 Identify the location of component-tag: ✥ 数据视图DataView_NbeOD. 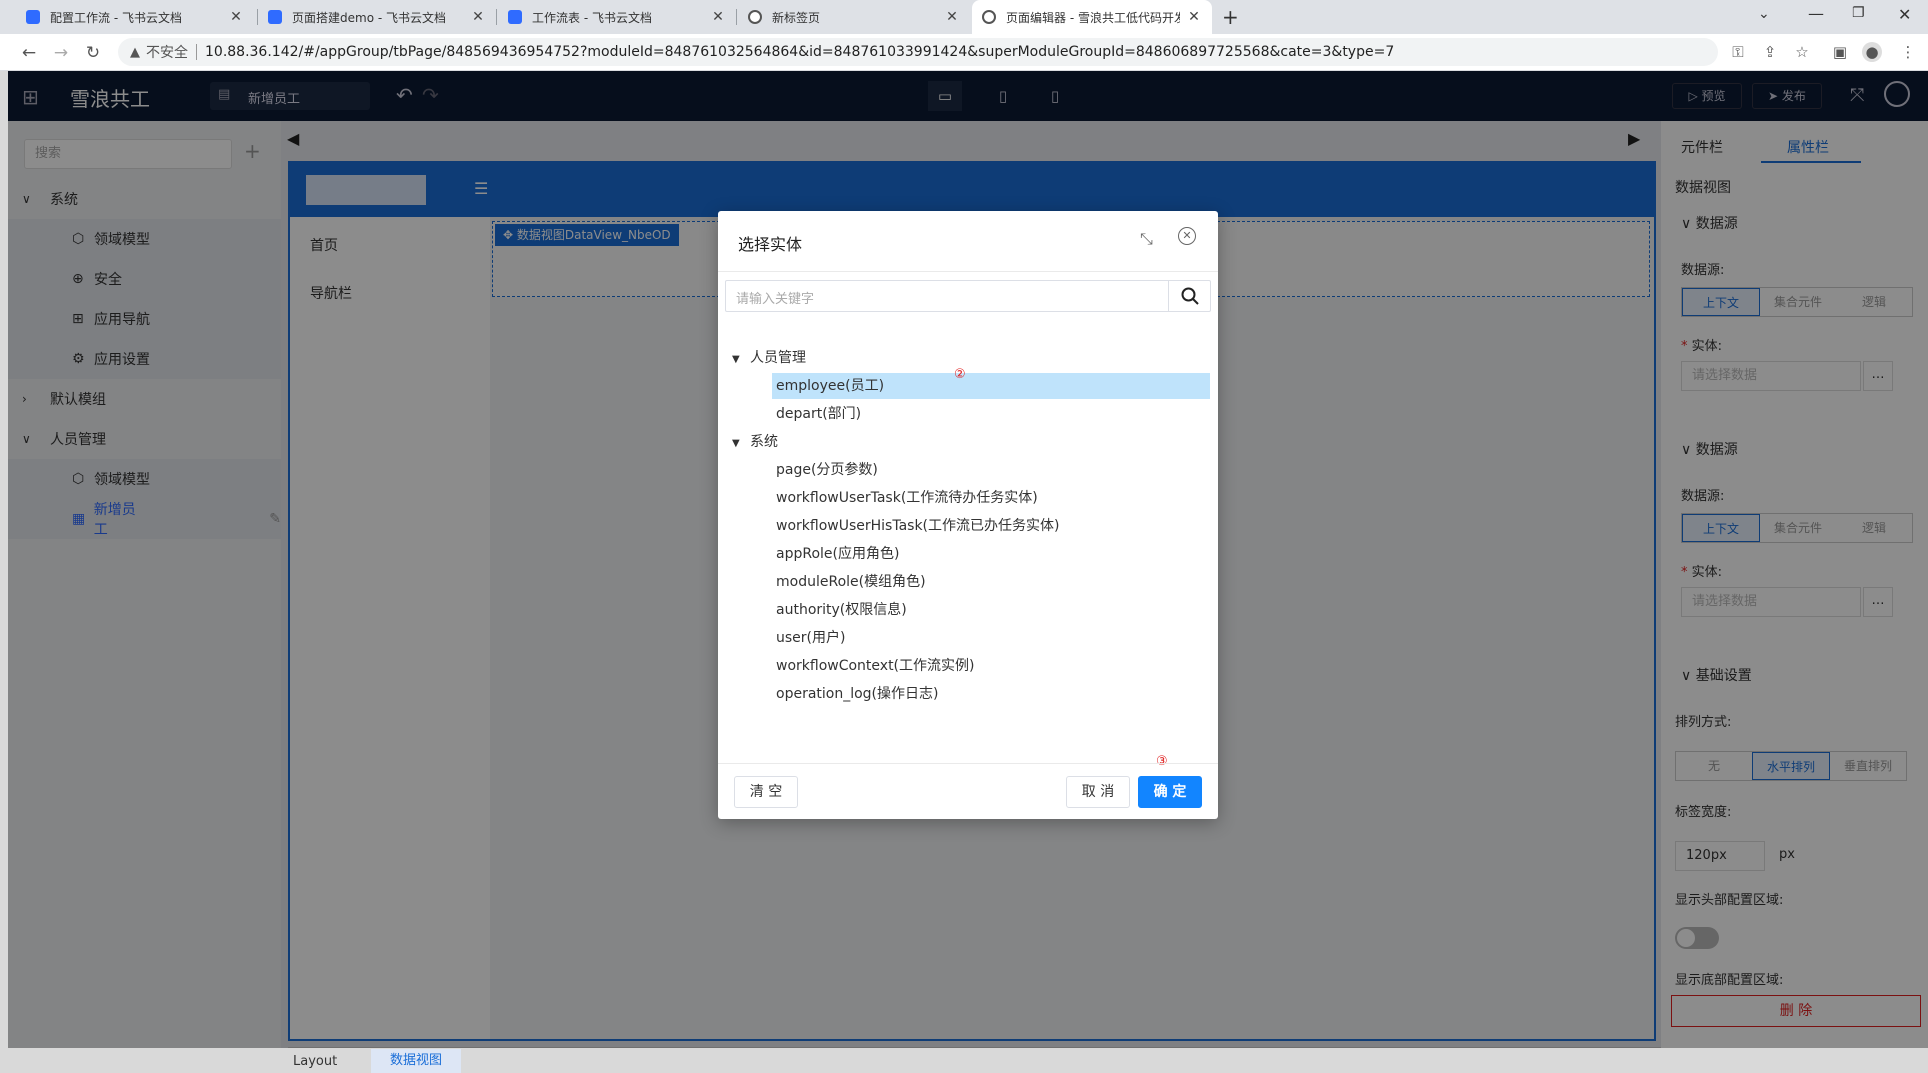
(587, 235).